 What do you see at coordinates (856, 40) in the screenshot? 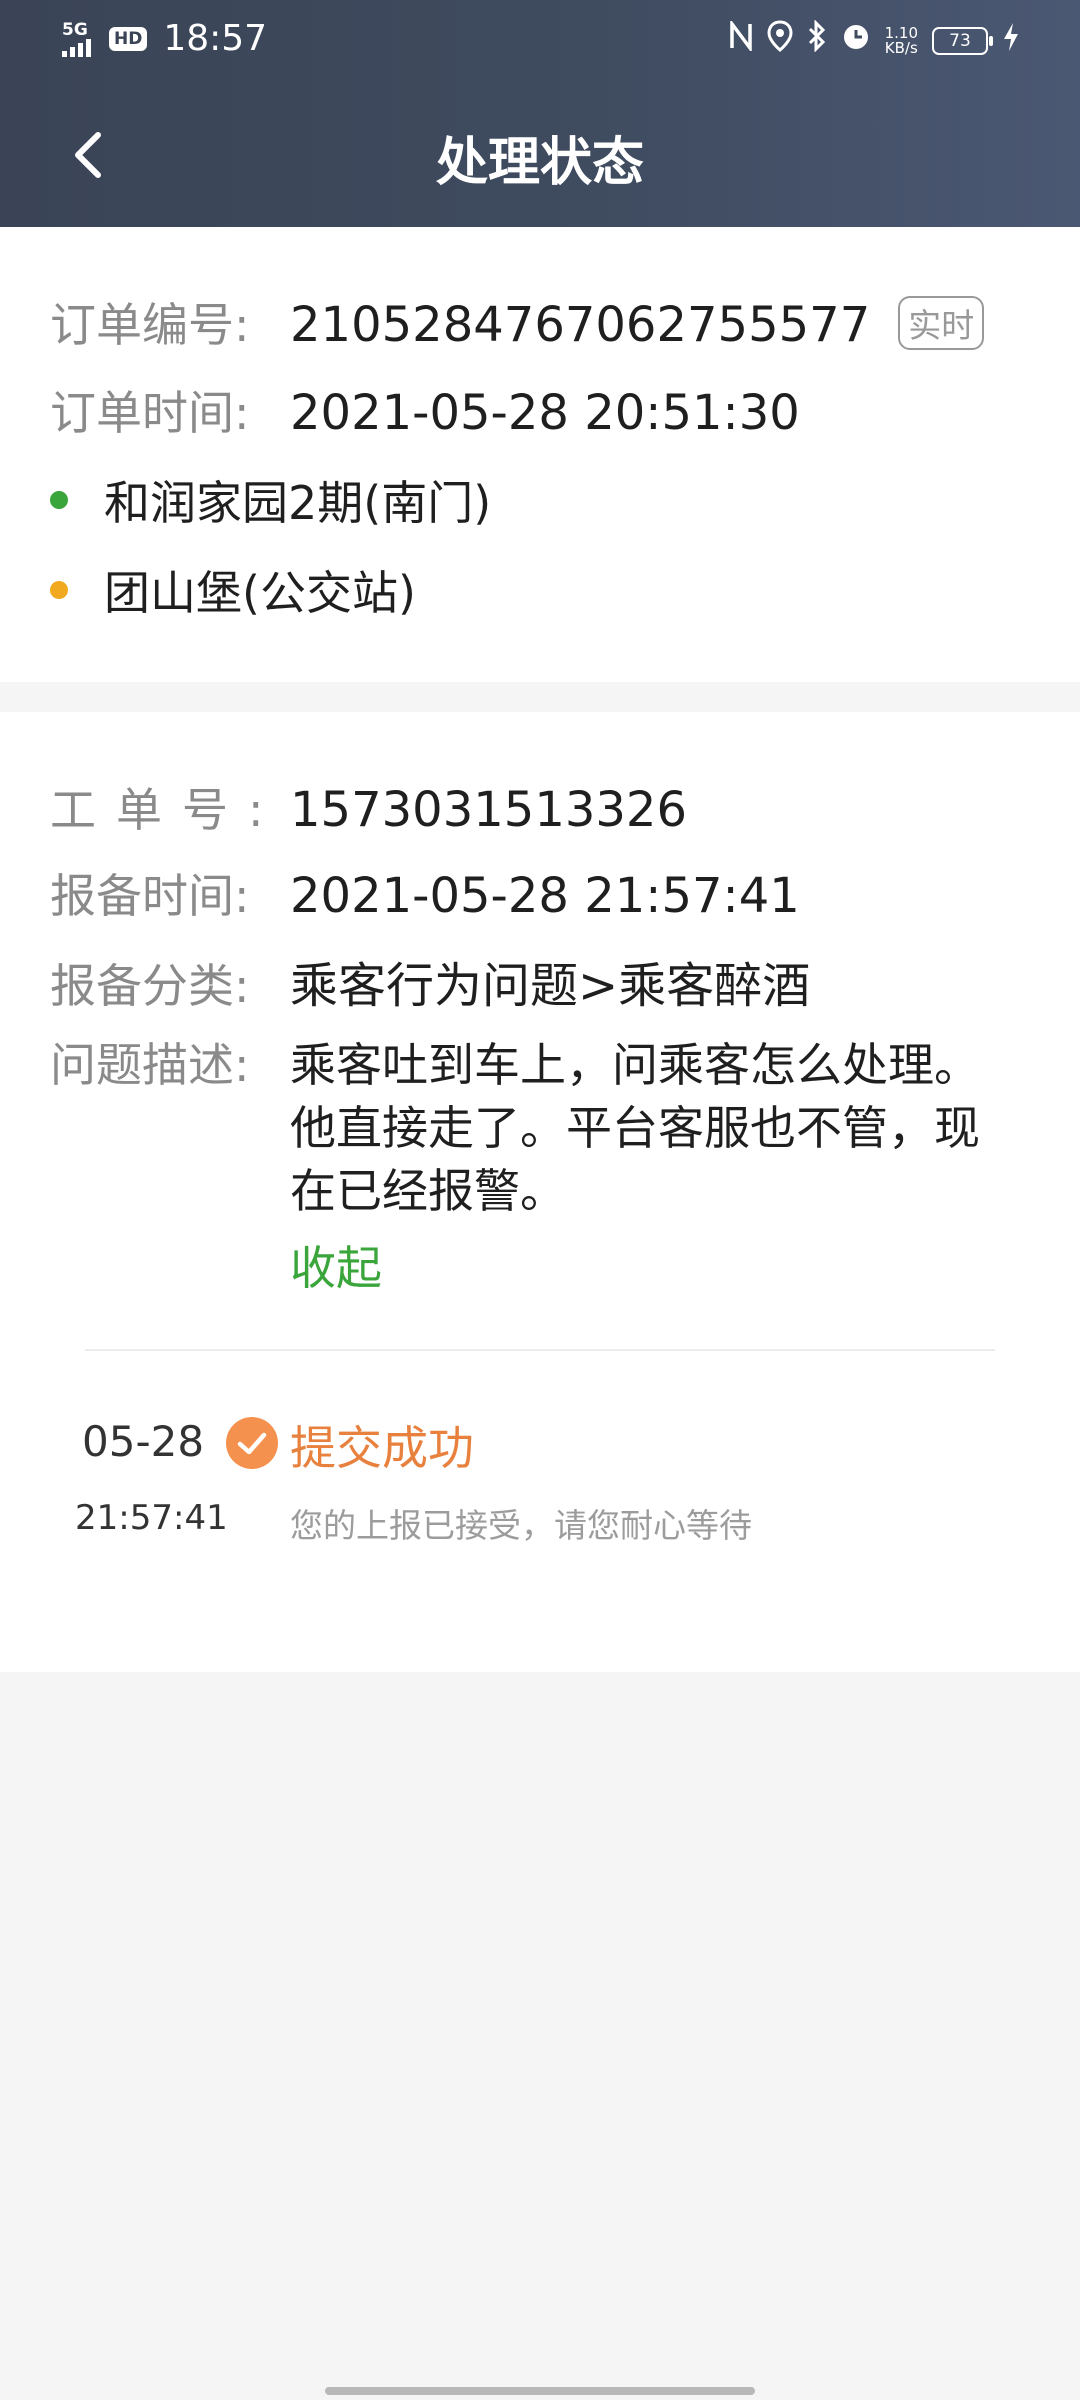
I see `alarm-icon` at bounding box center [856, 40].